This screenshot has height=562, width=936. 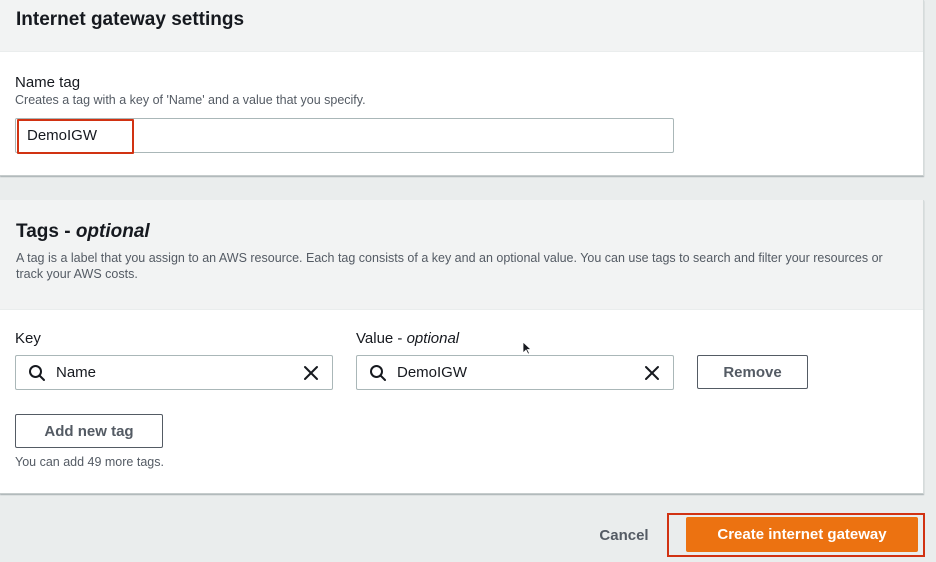 I want to click on title-main: Tags -, so click(x=46, y=231).